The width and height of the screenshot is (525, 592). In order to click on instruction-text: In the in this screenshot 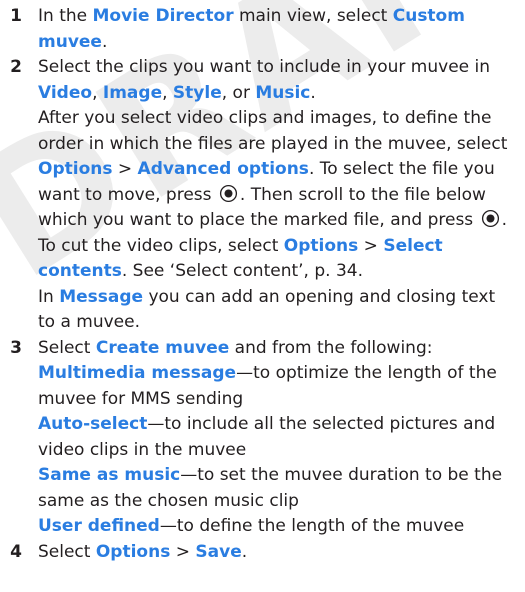, I will do `click(65, 16)`.